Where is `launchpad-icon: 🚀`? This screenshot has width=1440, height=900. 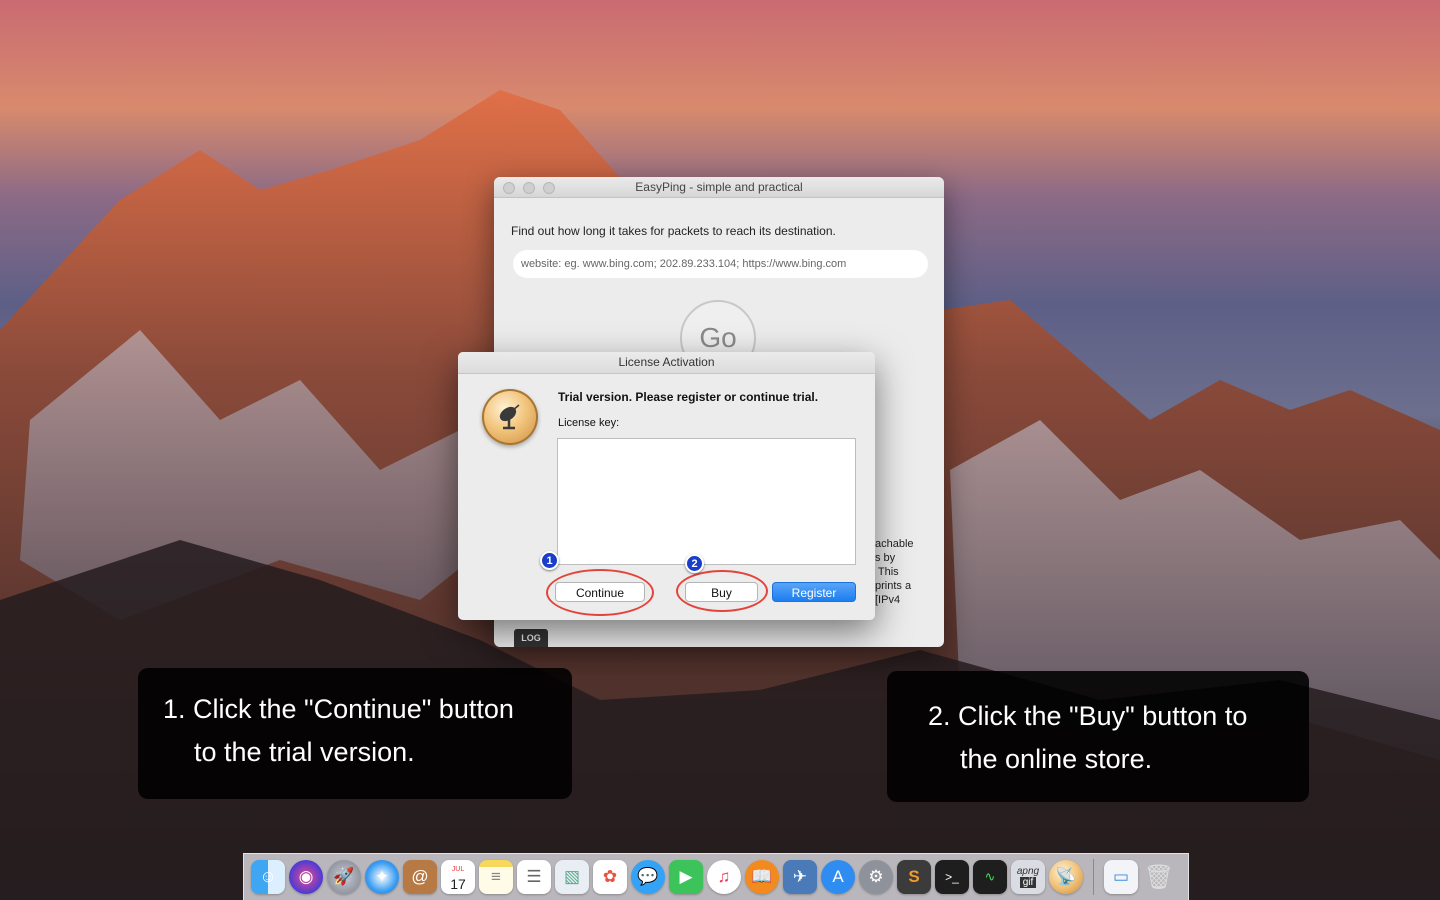
launchpad-icon: 🚀 is located at coordinates (344, 877).